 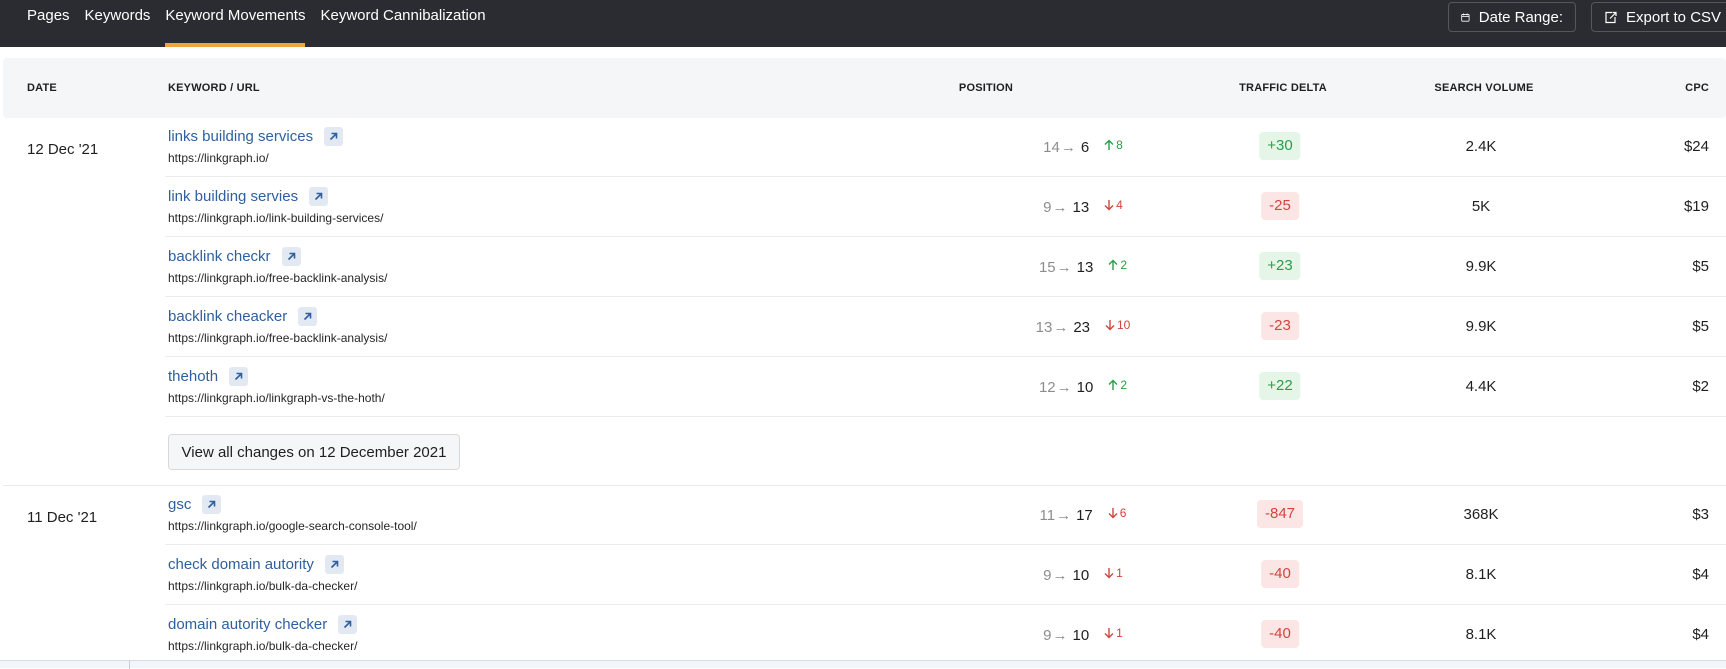 What do you see at coordinates (1124, 265) in the screenshot?
I see `position-change-value: 2` at bounding box center [1124, 265].